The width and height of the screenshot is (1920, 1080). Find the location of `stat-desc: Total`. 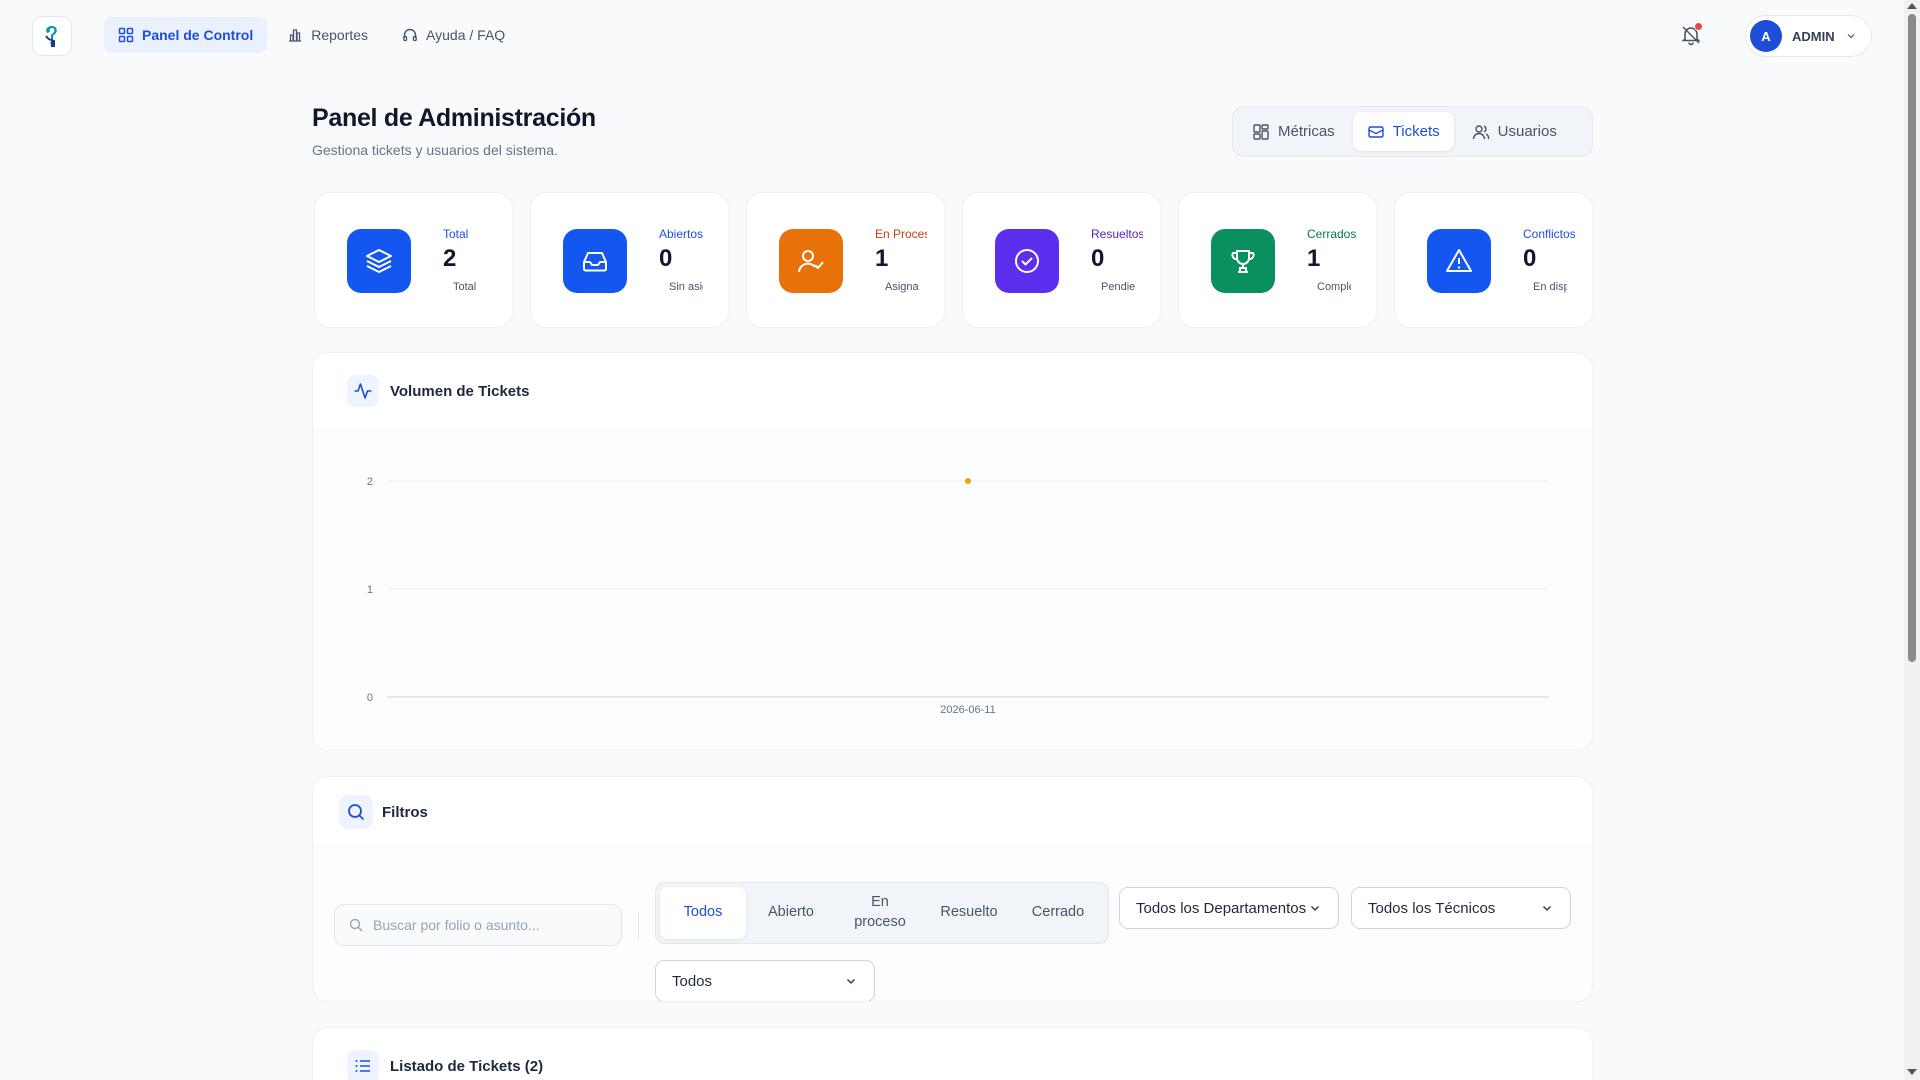

stat-desc: Total is located at coordinates (465, 287).